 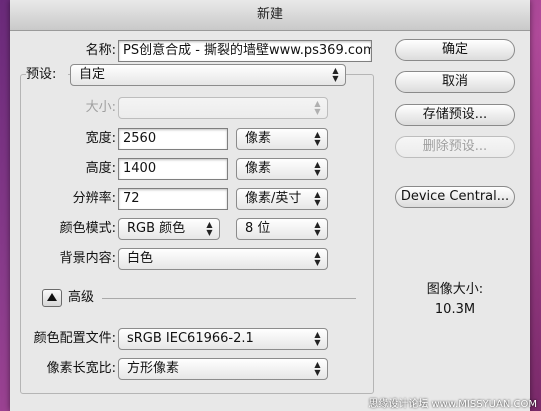 I want to click on resolution-unit-select: 像素/英寸 ▲ ▼, so click(x=282, y=199).